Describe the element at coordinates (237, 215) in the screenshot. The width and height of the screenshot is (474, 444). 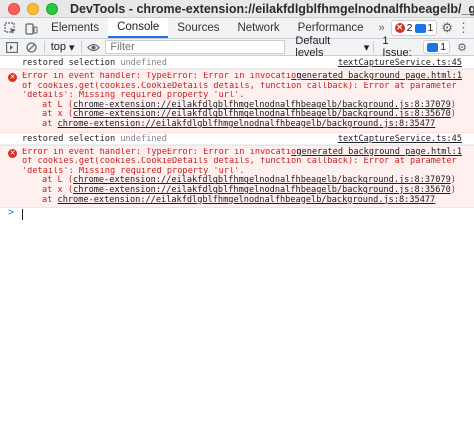
I see `console-prompt: >` at that location.